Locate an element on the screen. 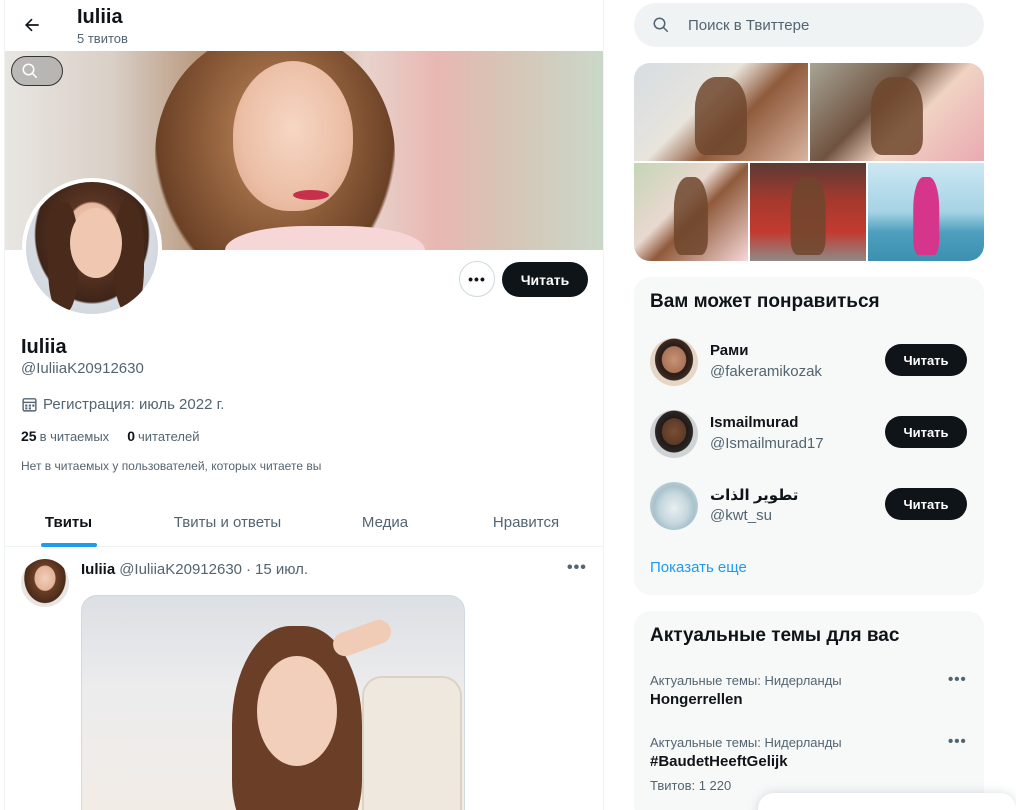 The height and width of the screenshot is (810, 1016). banner-search-overlay is located at coordinates (37, 71).